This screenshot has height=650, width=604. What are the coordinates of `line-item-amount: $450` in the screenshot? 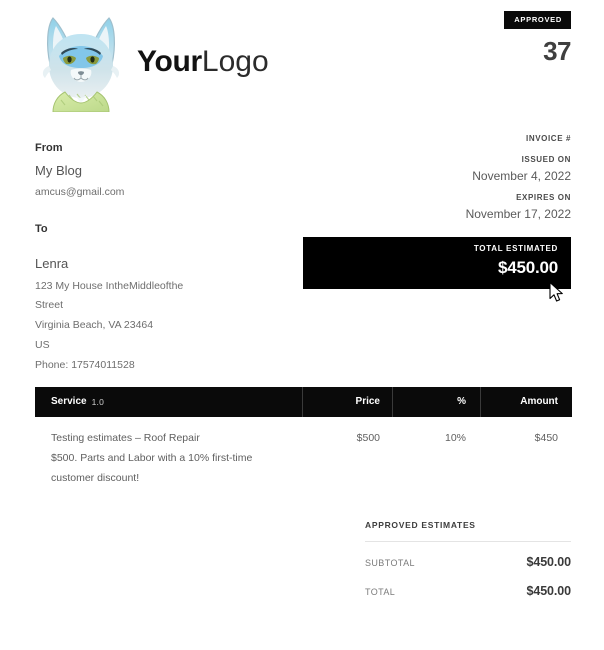 It's located at (546, 438).